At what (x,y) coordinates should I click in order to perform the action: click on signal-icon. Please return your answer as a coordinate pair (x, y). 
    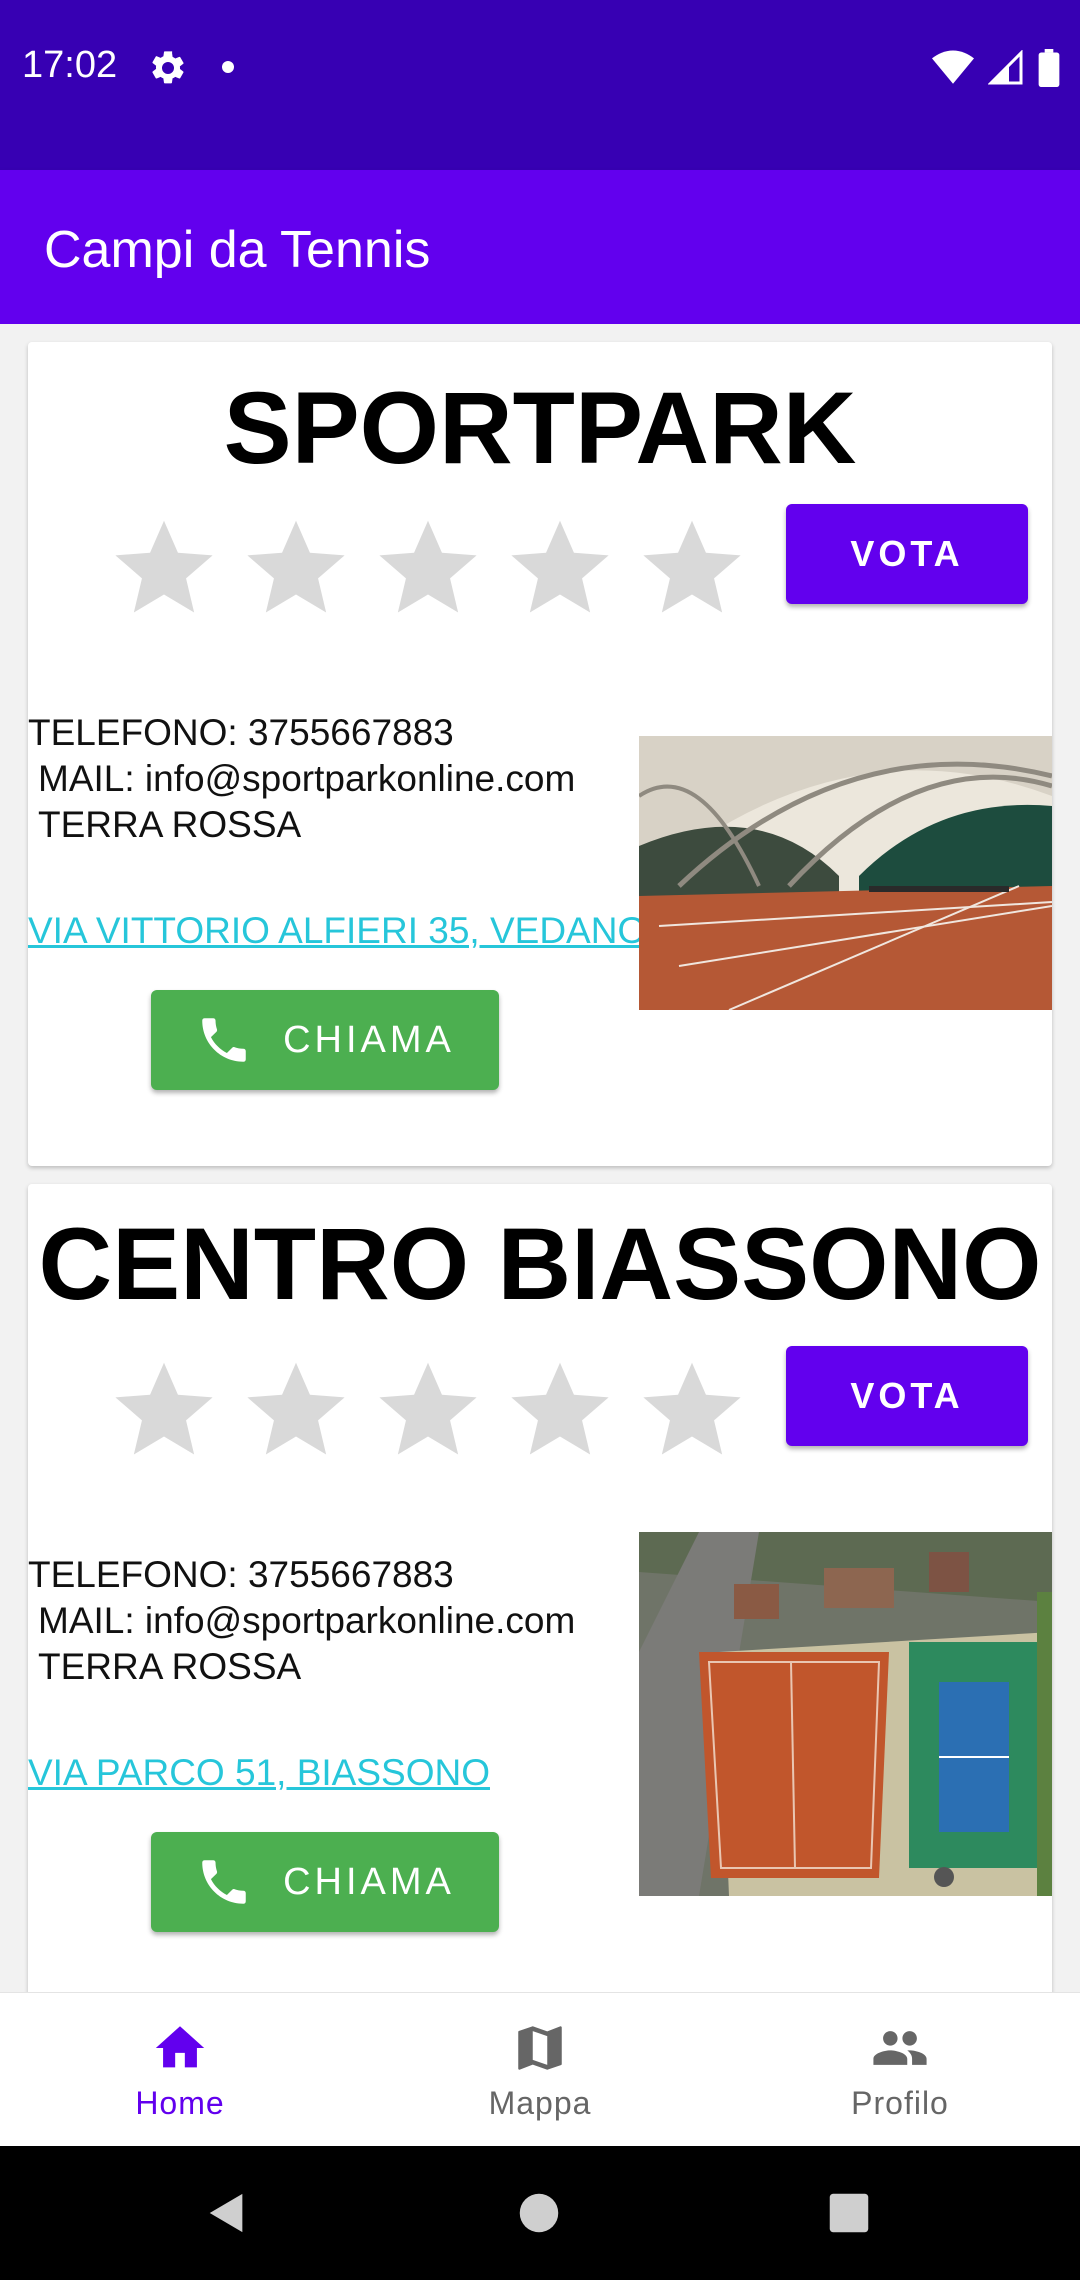
    Looking at the image, I should click on (1005, 67).